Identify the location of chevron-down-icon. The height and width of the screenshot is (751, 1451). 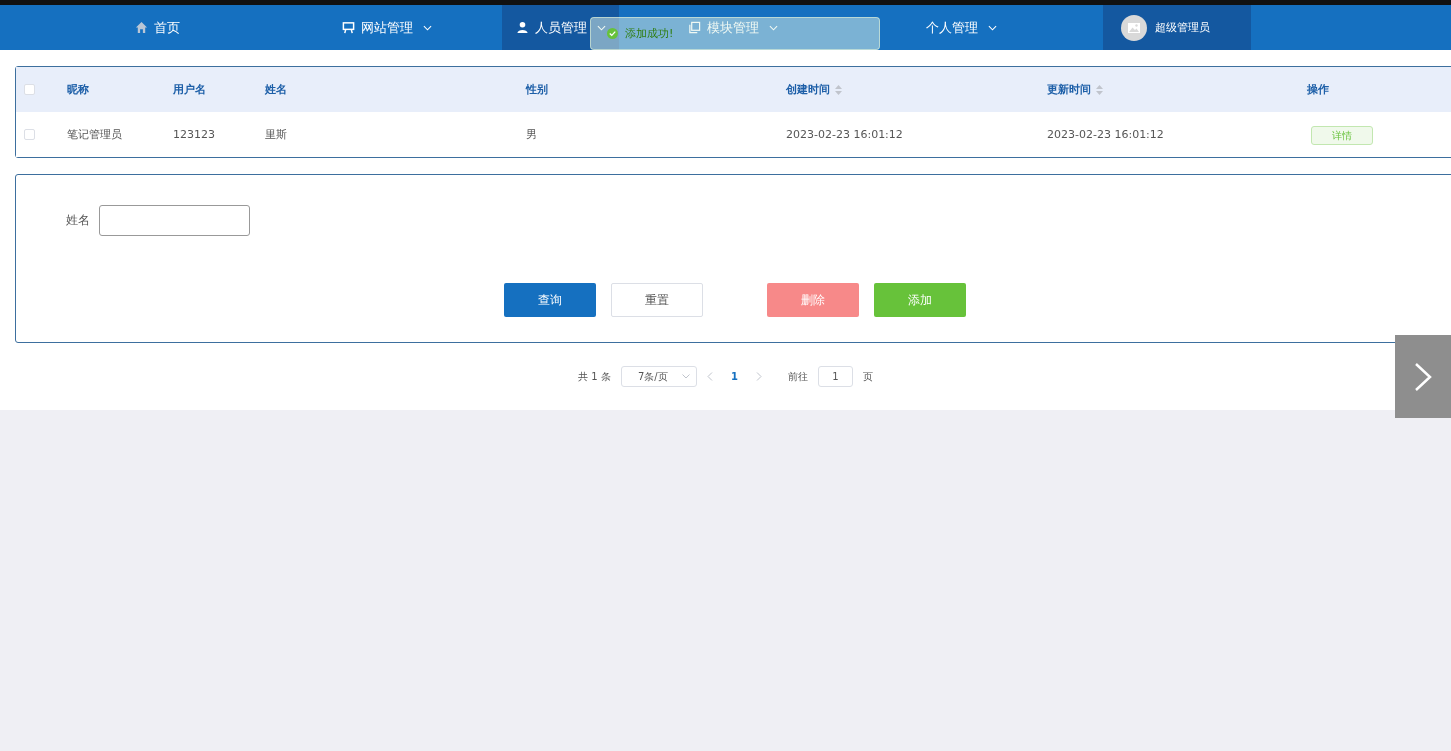
(685, 376).